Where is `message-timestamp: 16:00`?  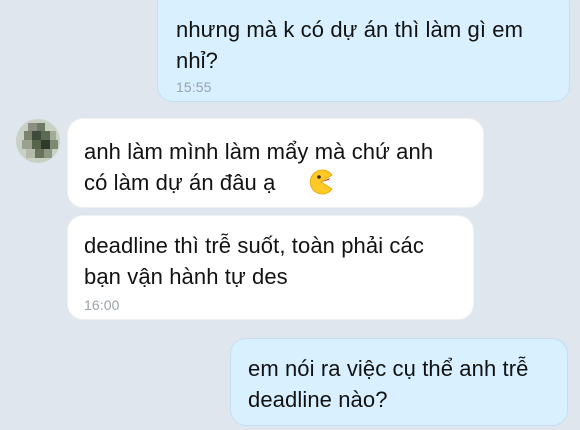
message-timestamp: 16:00 is located at coordinates (102, 305).